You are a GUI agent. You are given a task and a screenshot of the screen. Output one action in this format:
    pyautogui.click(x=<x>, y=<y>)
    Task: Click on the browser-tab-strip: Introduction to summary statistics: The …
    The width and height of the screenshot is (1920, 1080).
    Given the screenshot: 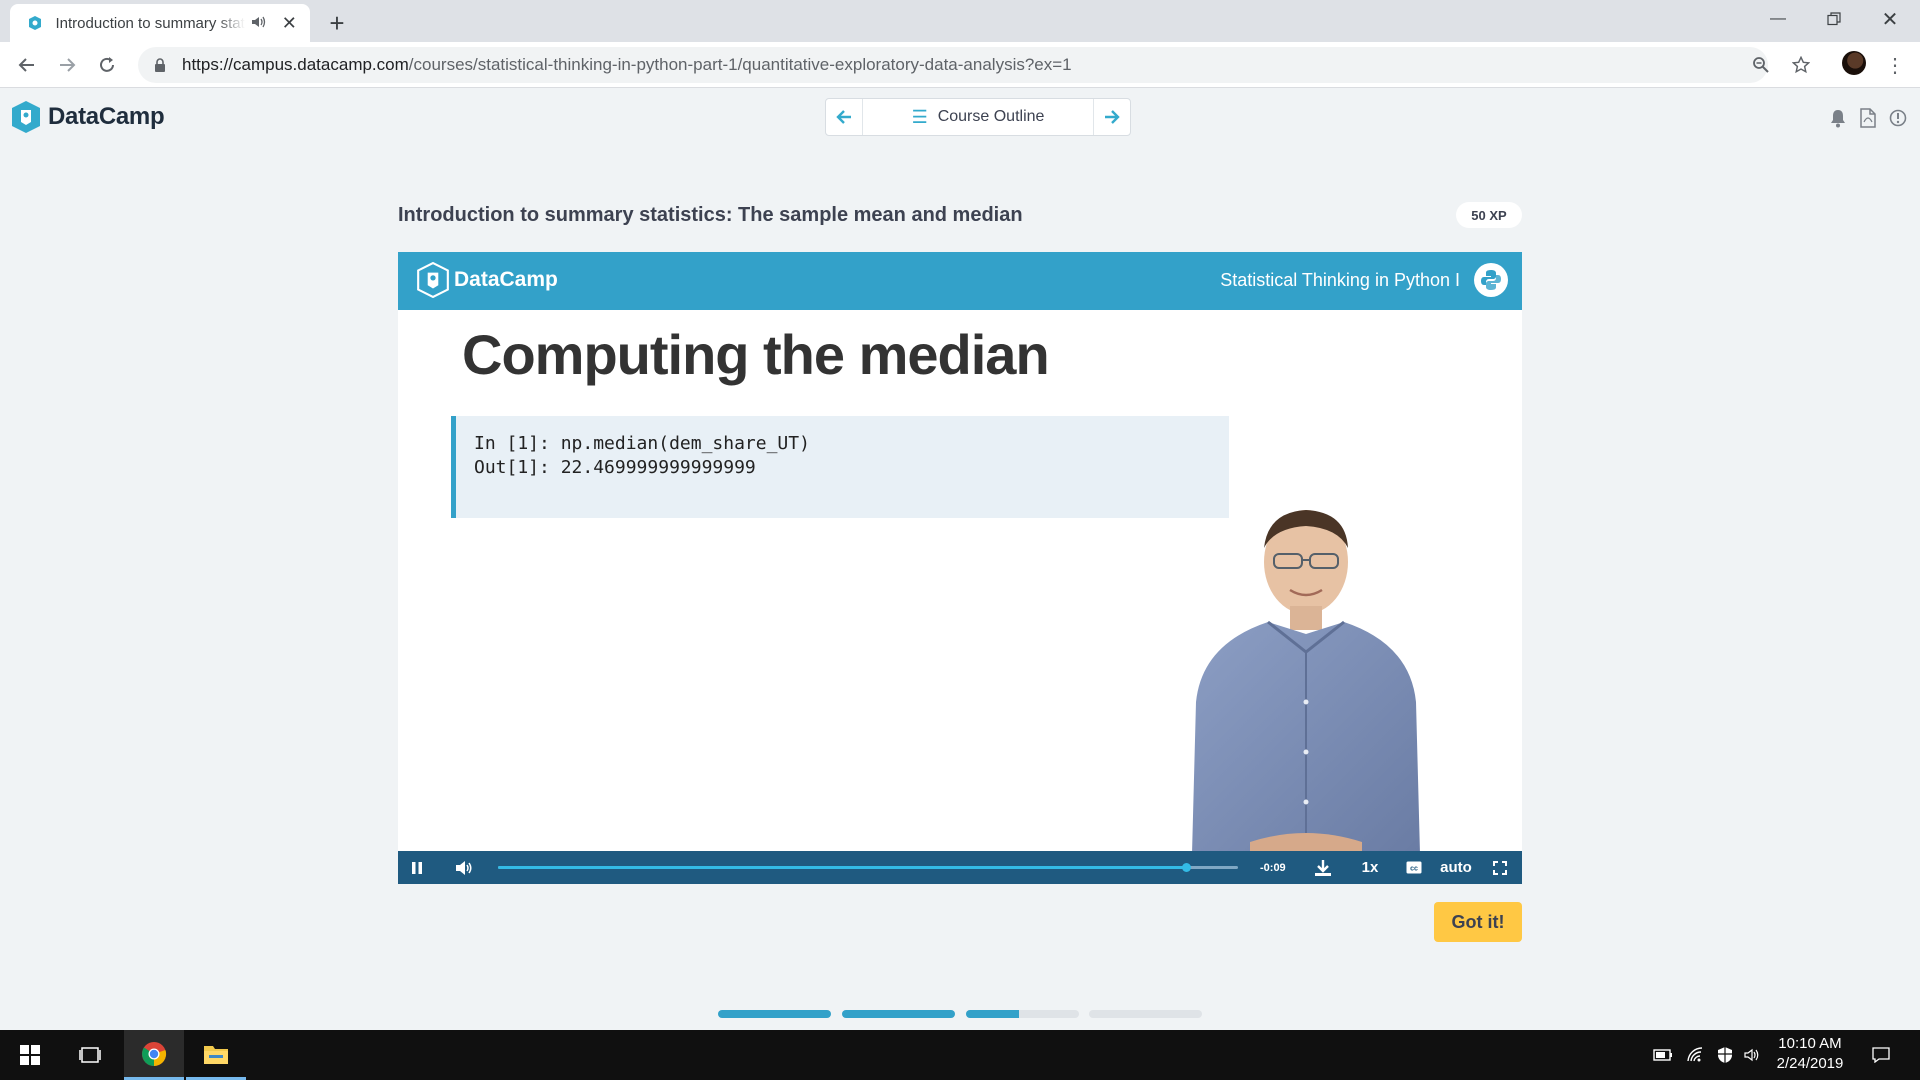 What is the action you would take?
    pyautogui.click(x=960, y=21)
    